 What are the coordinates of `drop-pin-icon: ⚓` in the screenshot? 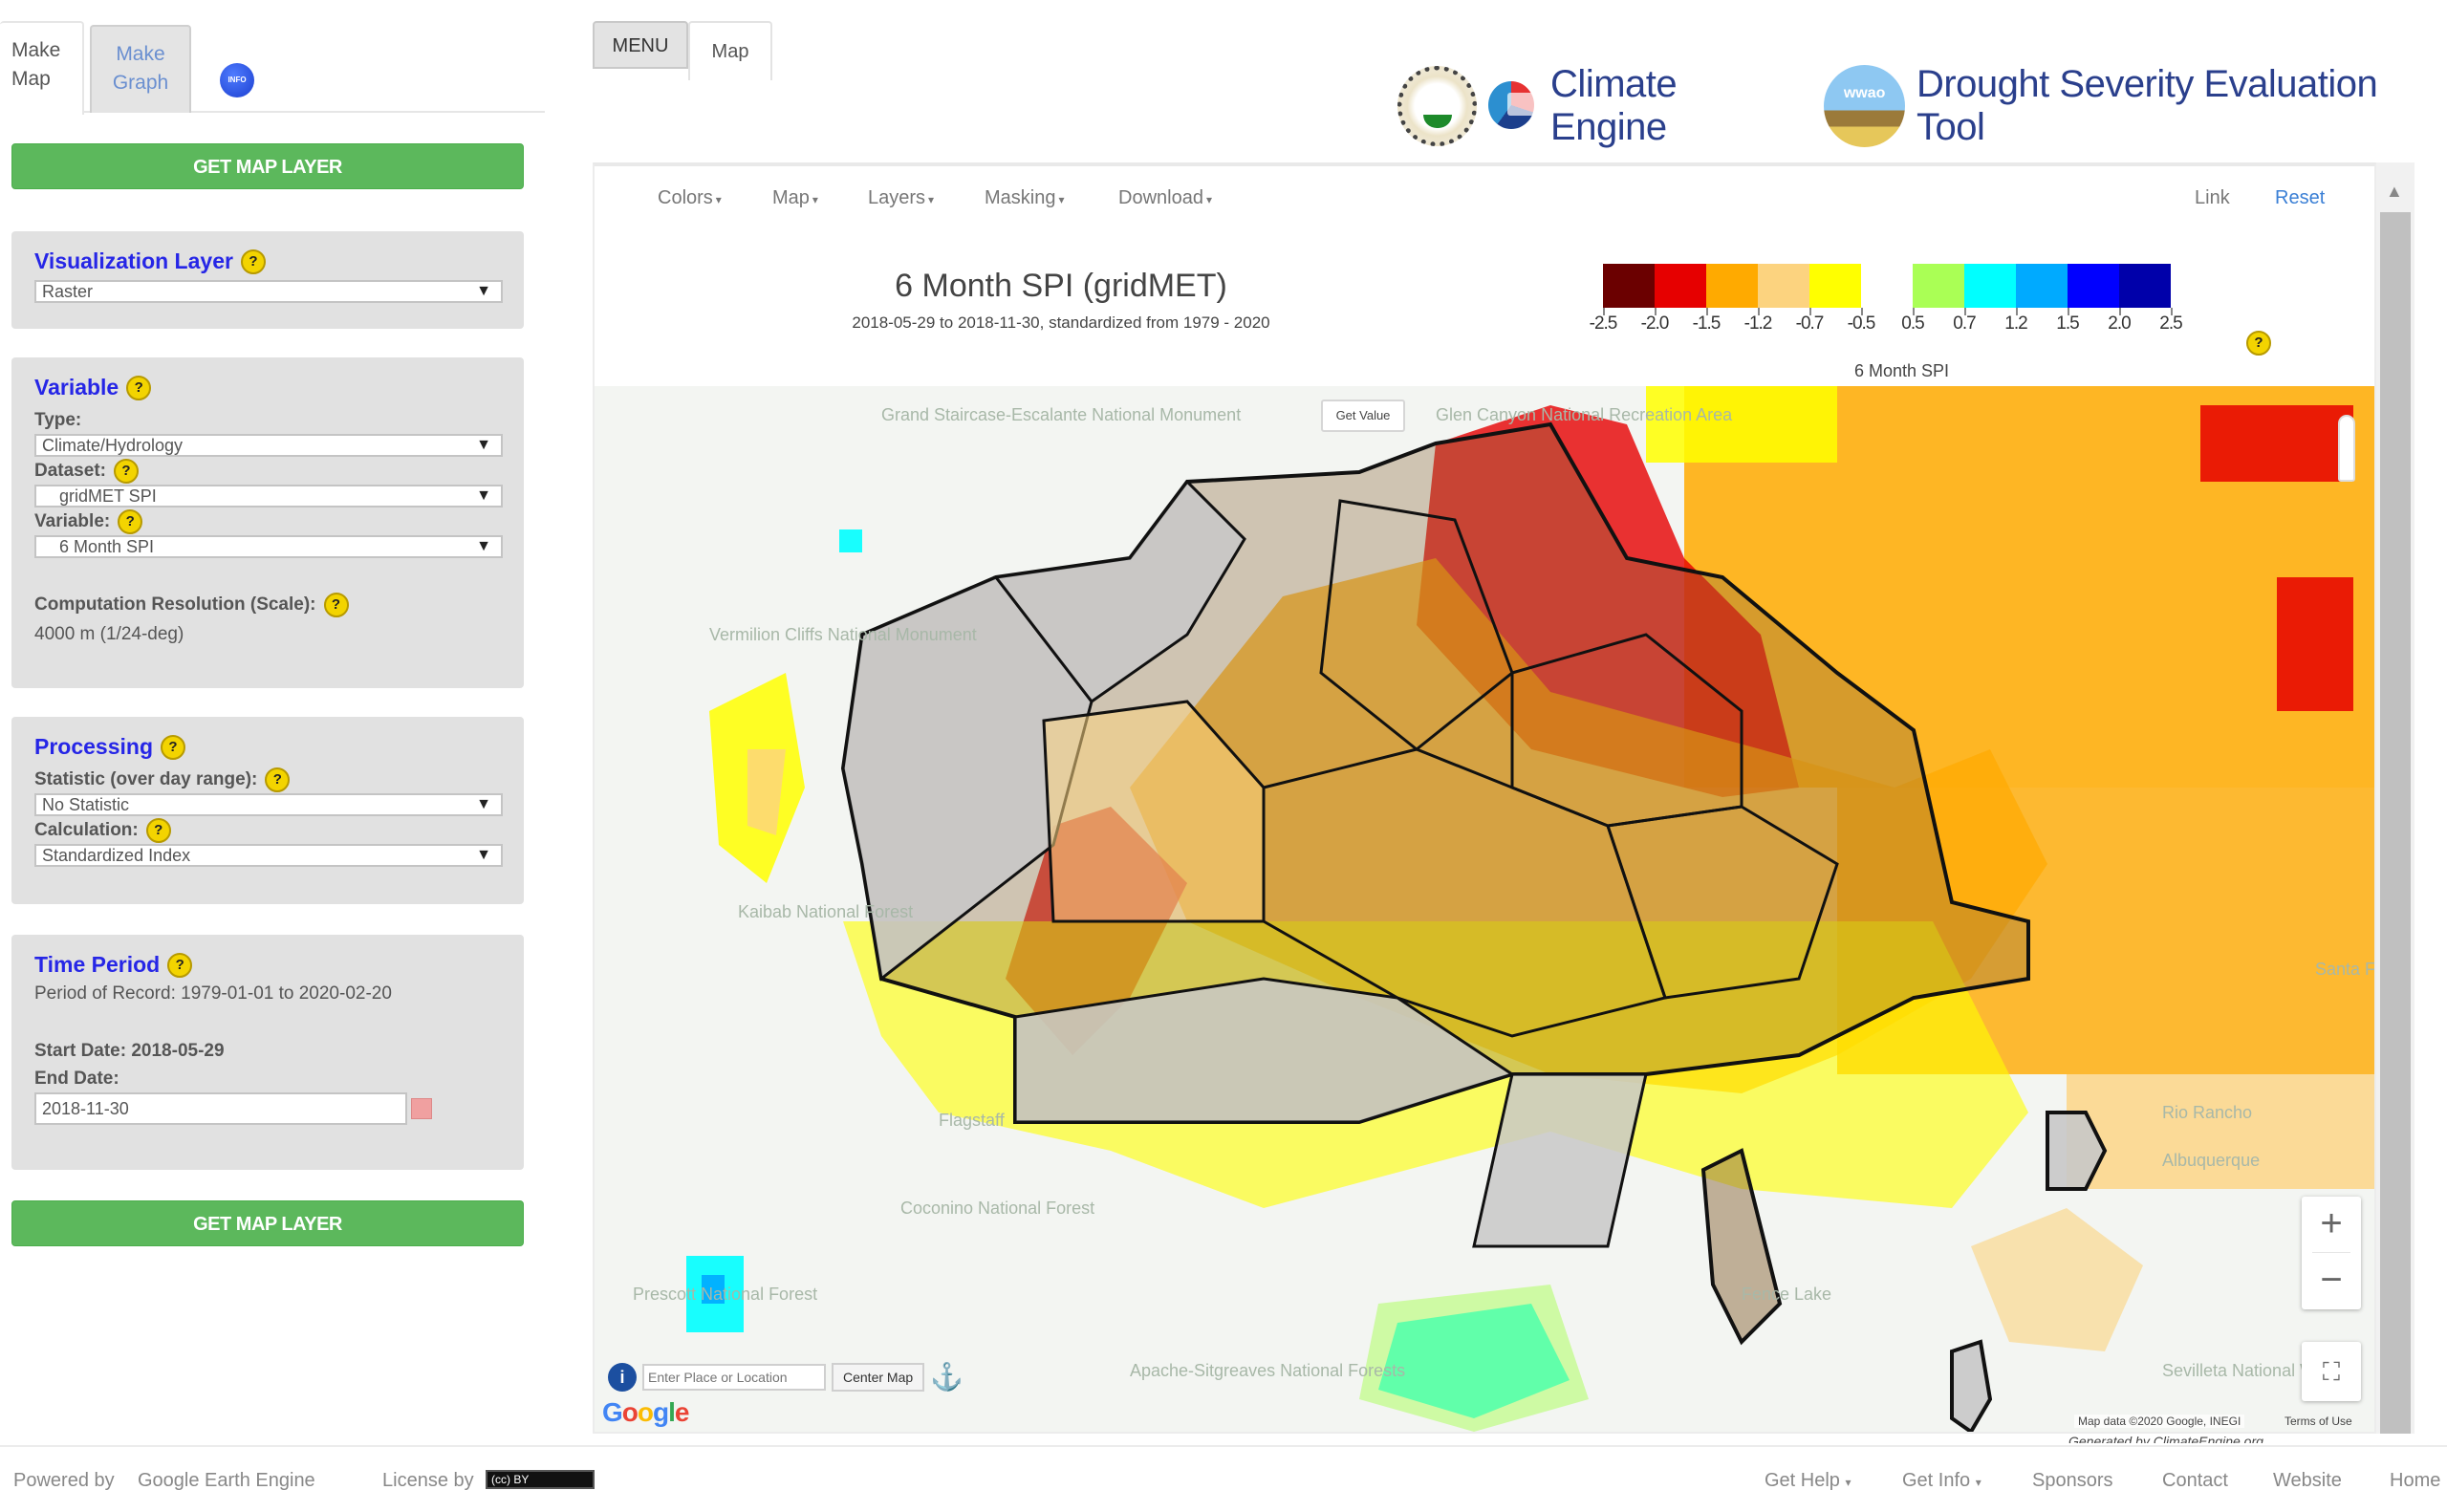 It's located at (947, 1377).